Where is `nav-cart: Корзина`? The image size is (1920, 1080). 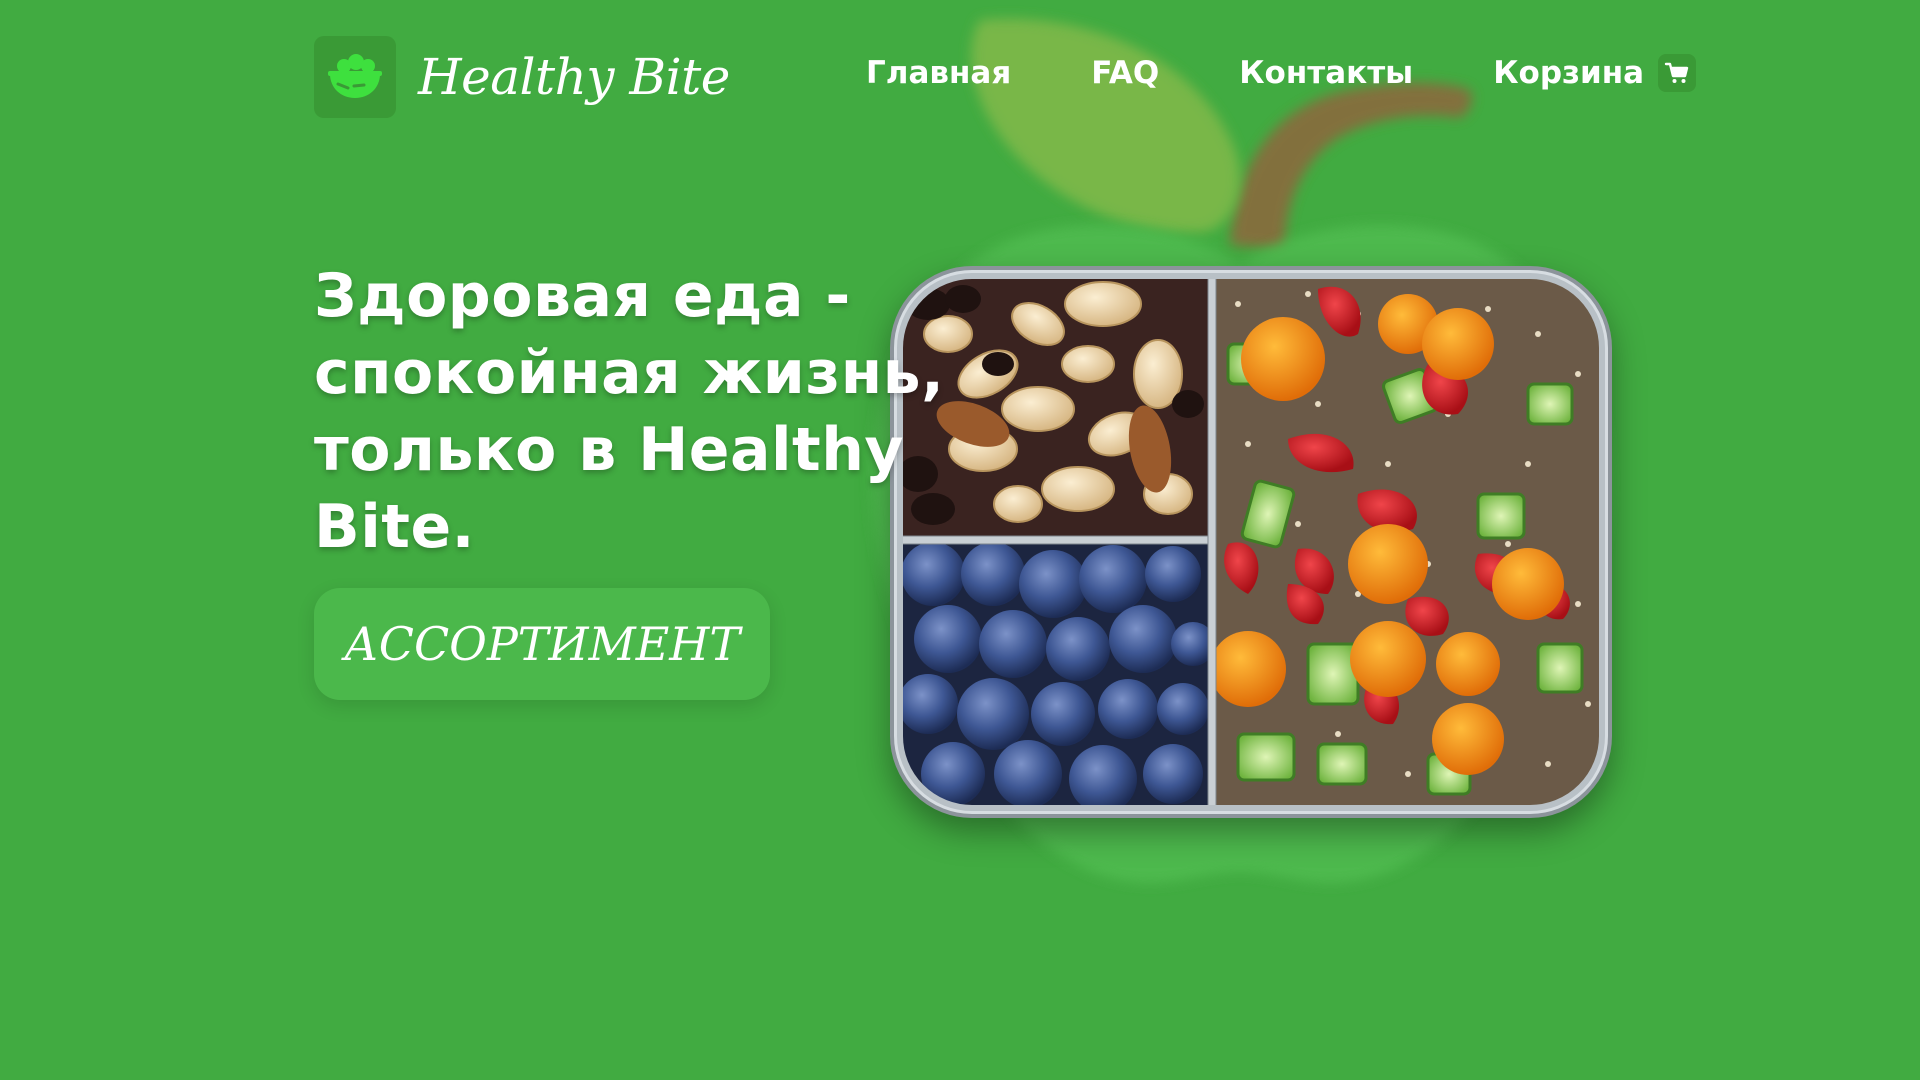
nav-cart: Корзина is located at coordinates (1595, 73).